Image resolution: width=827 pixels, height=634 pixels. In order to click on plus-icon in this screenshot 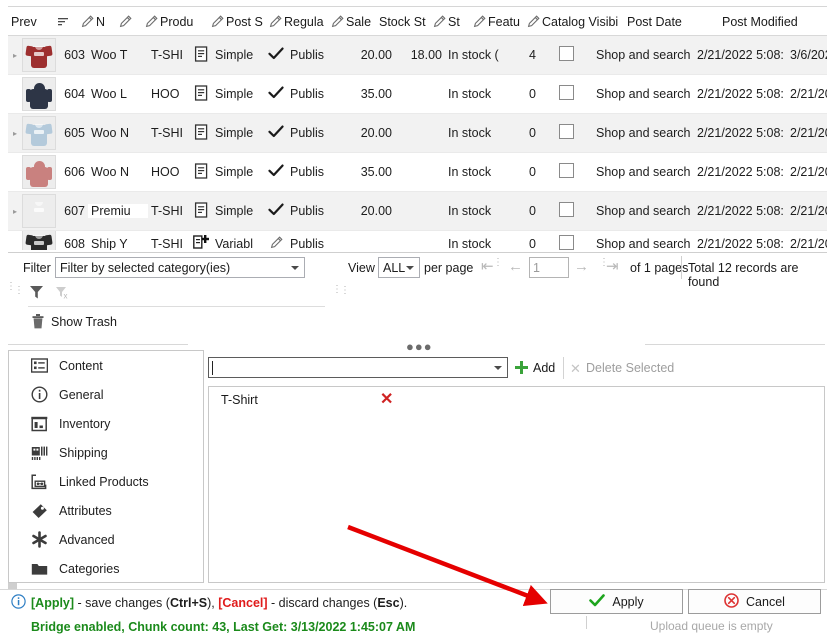, I will do `click(521, 367)`.